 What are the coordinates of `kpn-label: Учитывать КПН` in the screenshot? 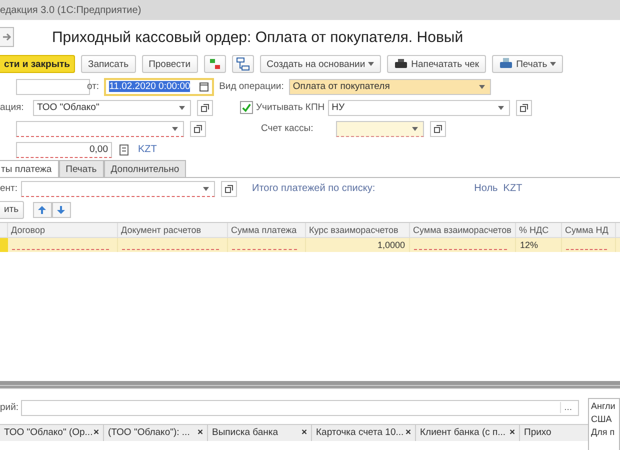 It's located at (290, 107).